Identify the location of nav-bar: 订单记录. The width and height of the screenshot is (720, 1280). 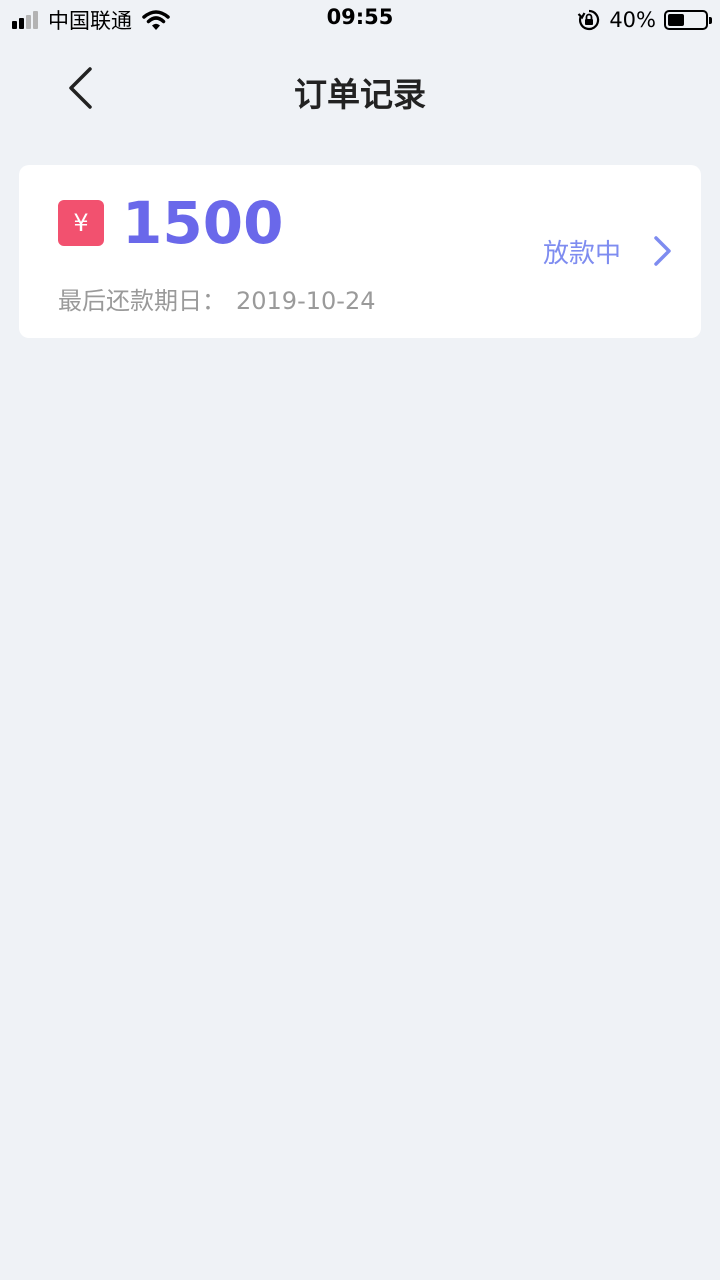
(360, 88).